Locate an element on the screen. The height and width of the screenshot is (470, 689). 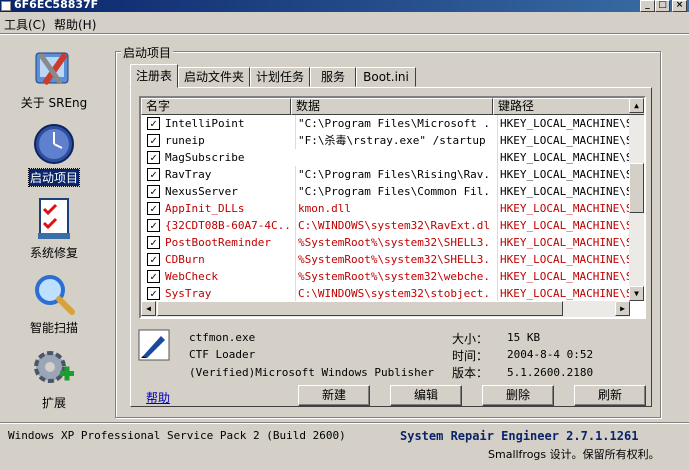
new-button: 新建 is located at coordinates (334, 395).